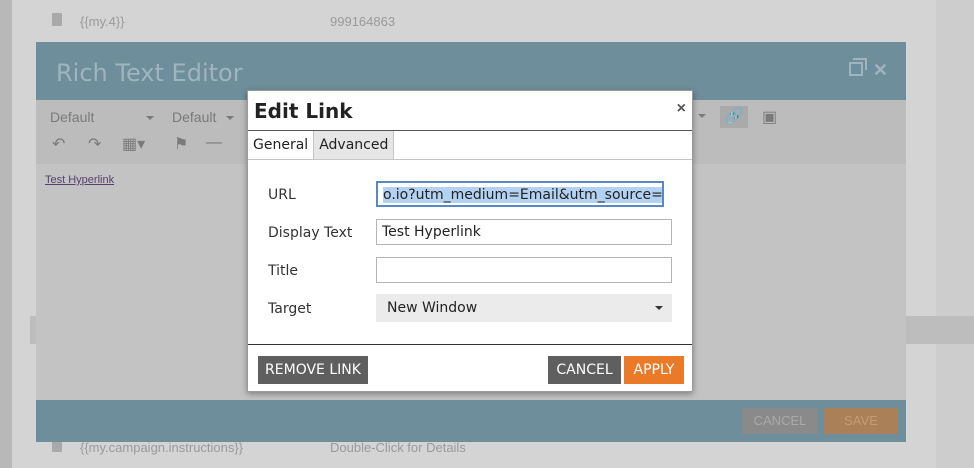  What do you see at coordinates (102, 21) in the screenshot?
I see `row-token: {{my.4}}` at bounding box center [102, 21].